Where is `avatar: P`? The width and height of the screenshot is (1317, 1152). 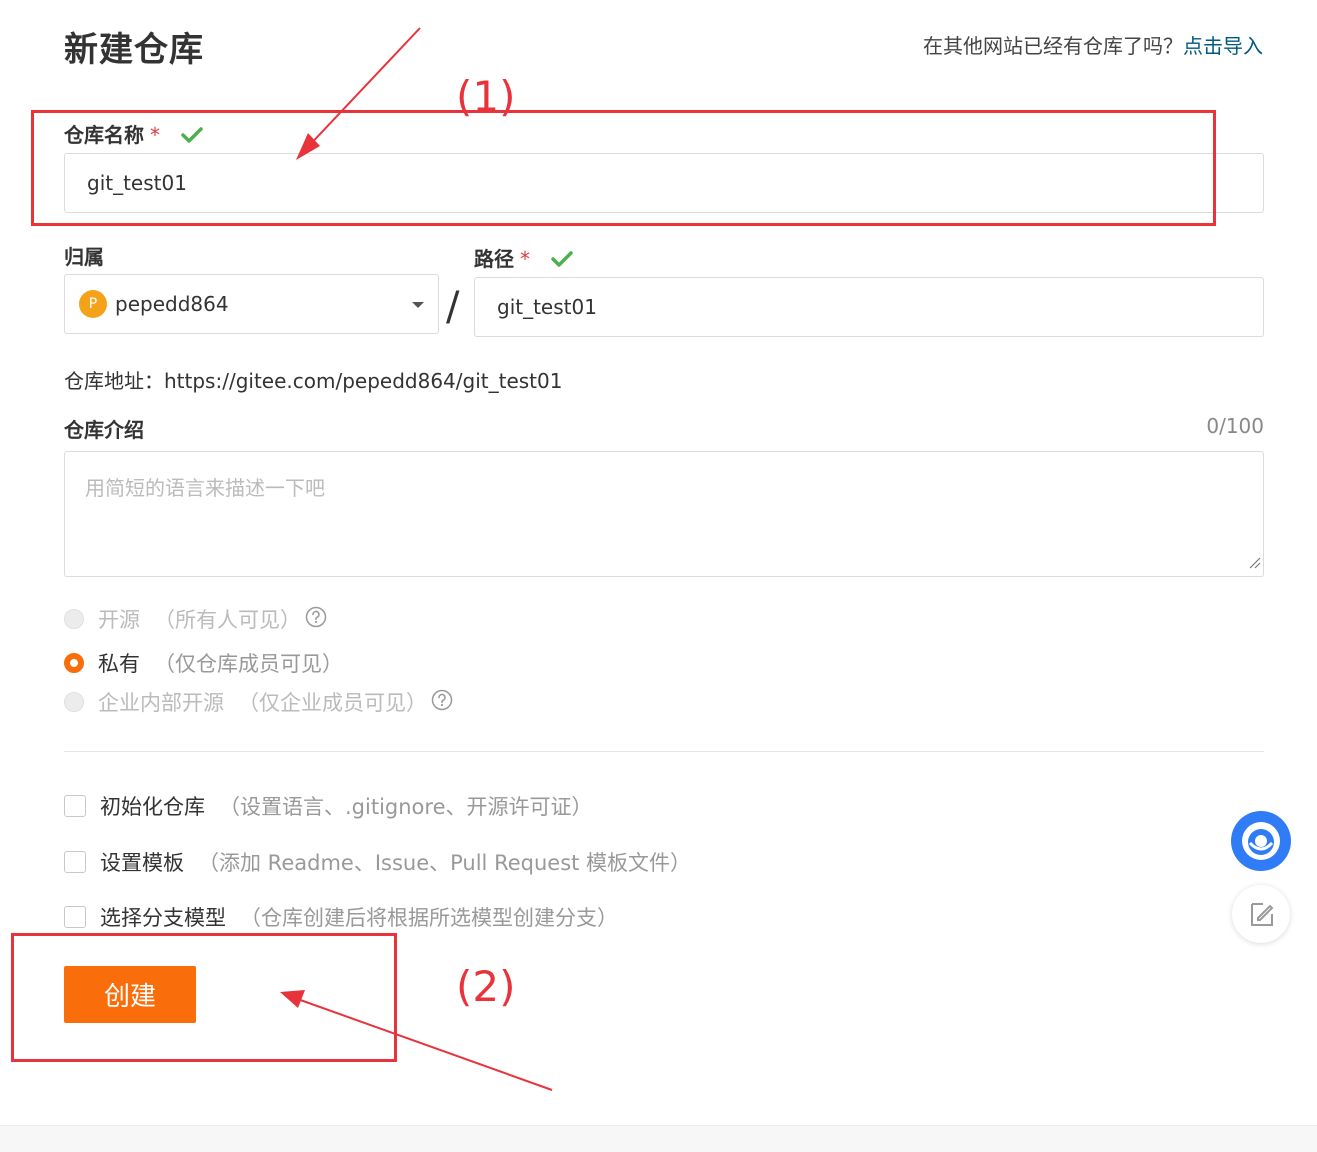 avatar: P is located at coordinates (93, 304).